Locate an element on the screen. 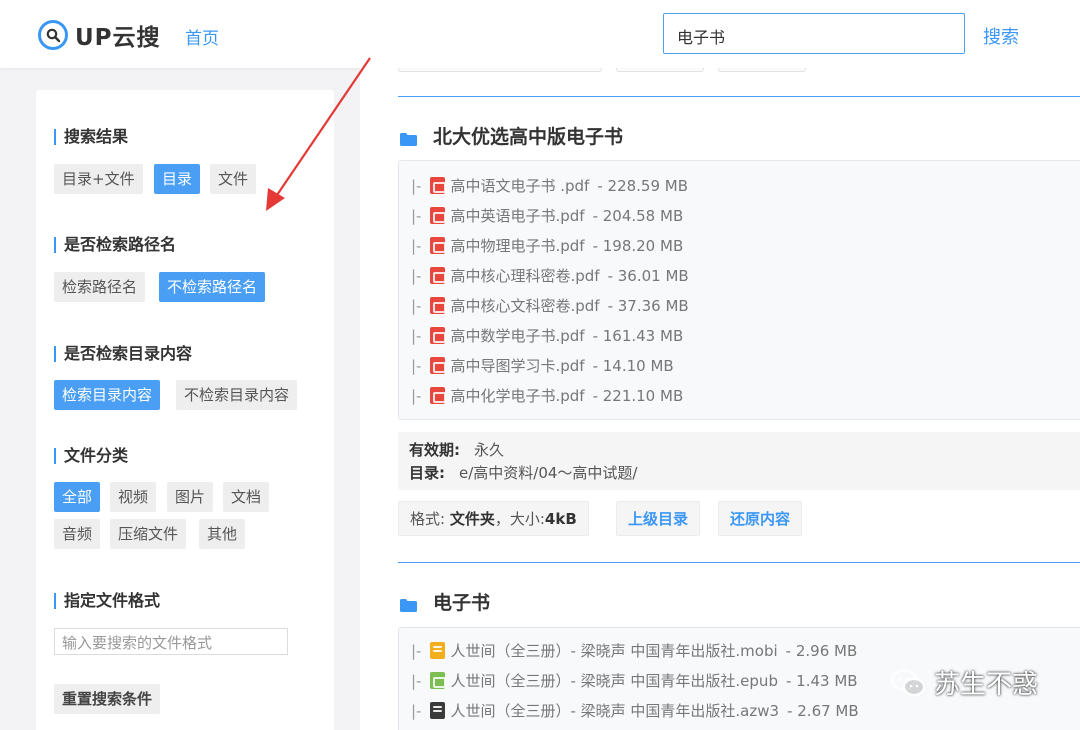 Image resolution: width=1080 pixels, height=730 pixels. directory-value: e/高中资料/04～高中试题/ is located at coordinates (548, 473).